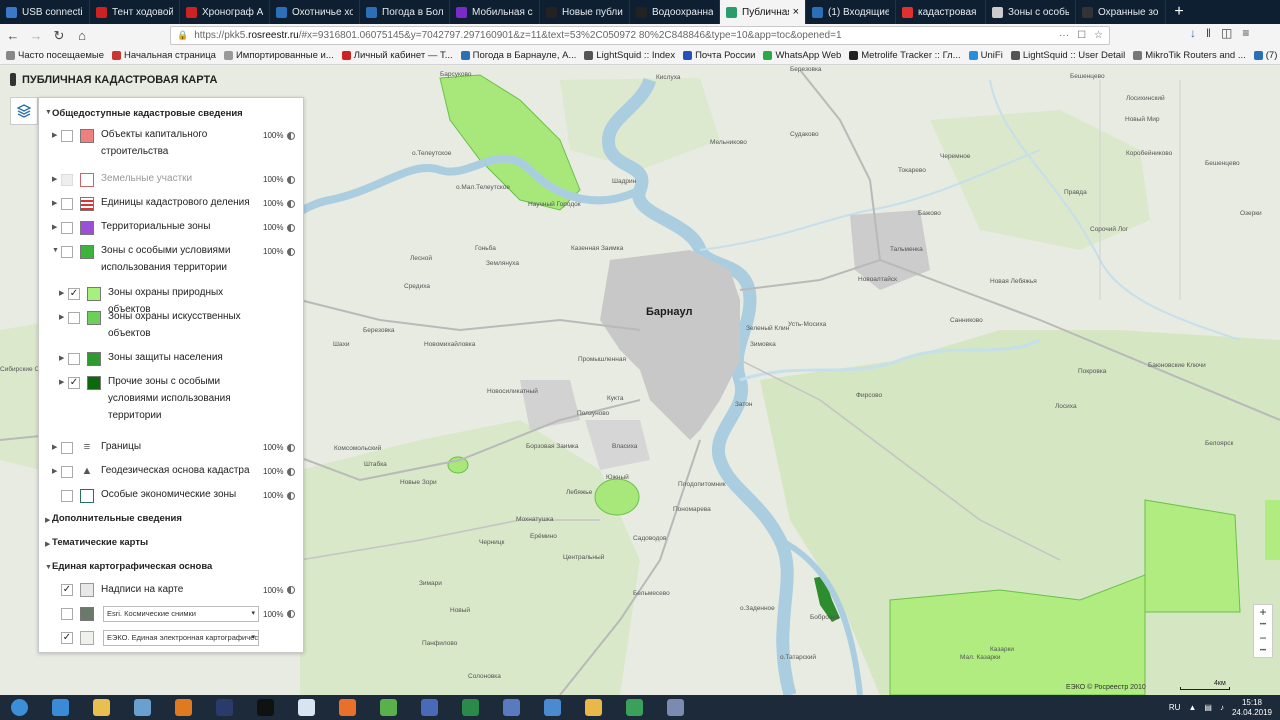  Describe the element at coordinates (1208, 707) in the screenshot. I see `network-icon: ▤` at that location.